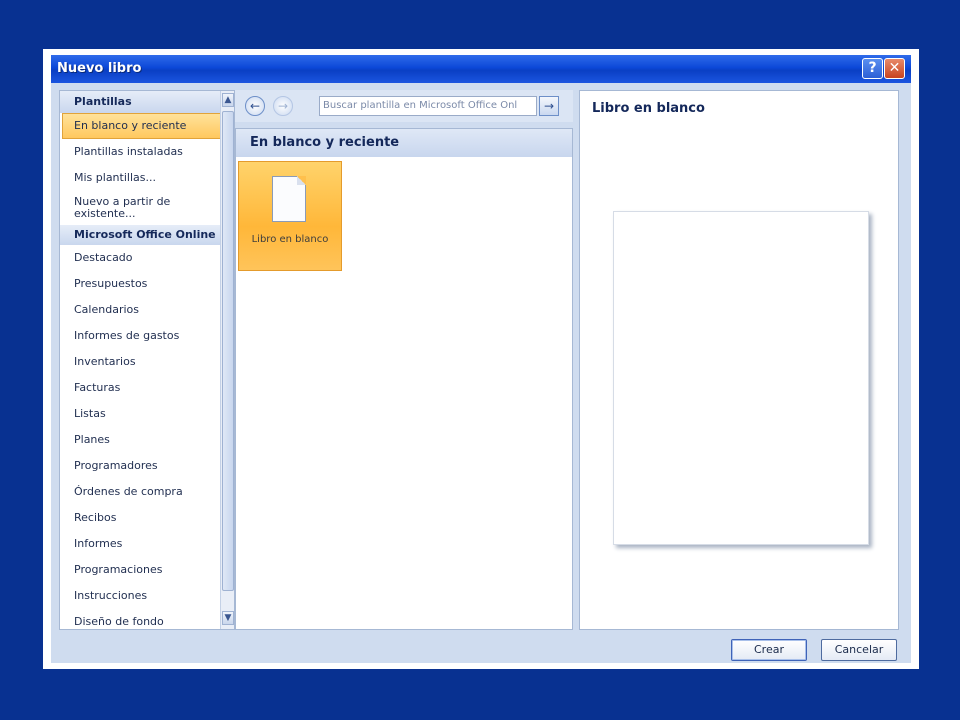 The height and width of the screenshot is (720, 960). I want to click on create-button: Crear, so click(769, 650).